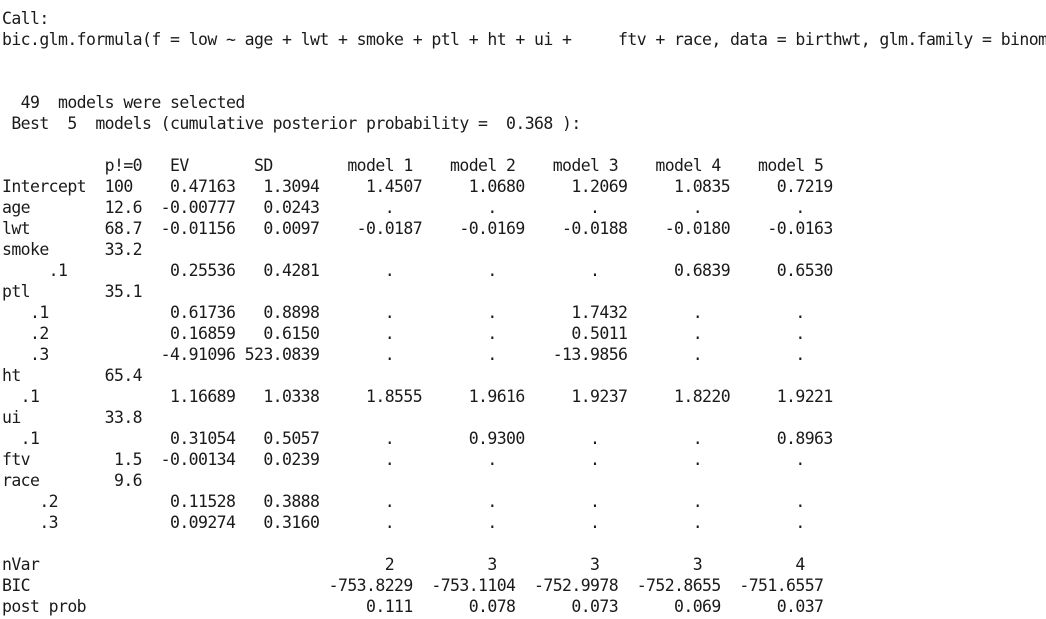 This screenshot has width=1046, height=619. What do you see at coordinates (25, 18) in the screenshot?
I see `call-header: Call:` at bounding box center [25, 18].